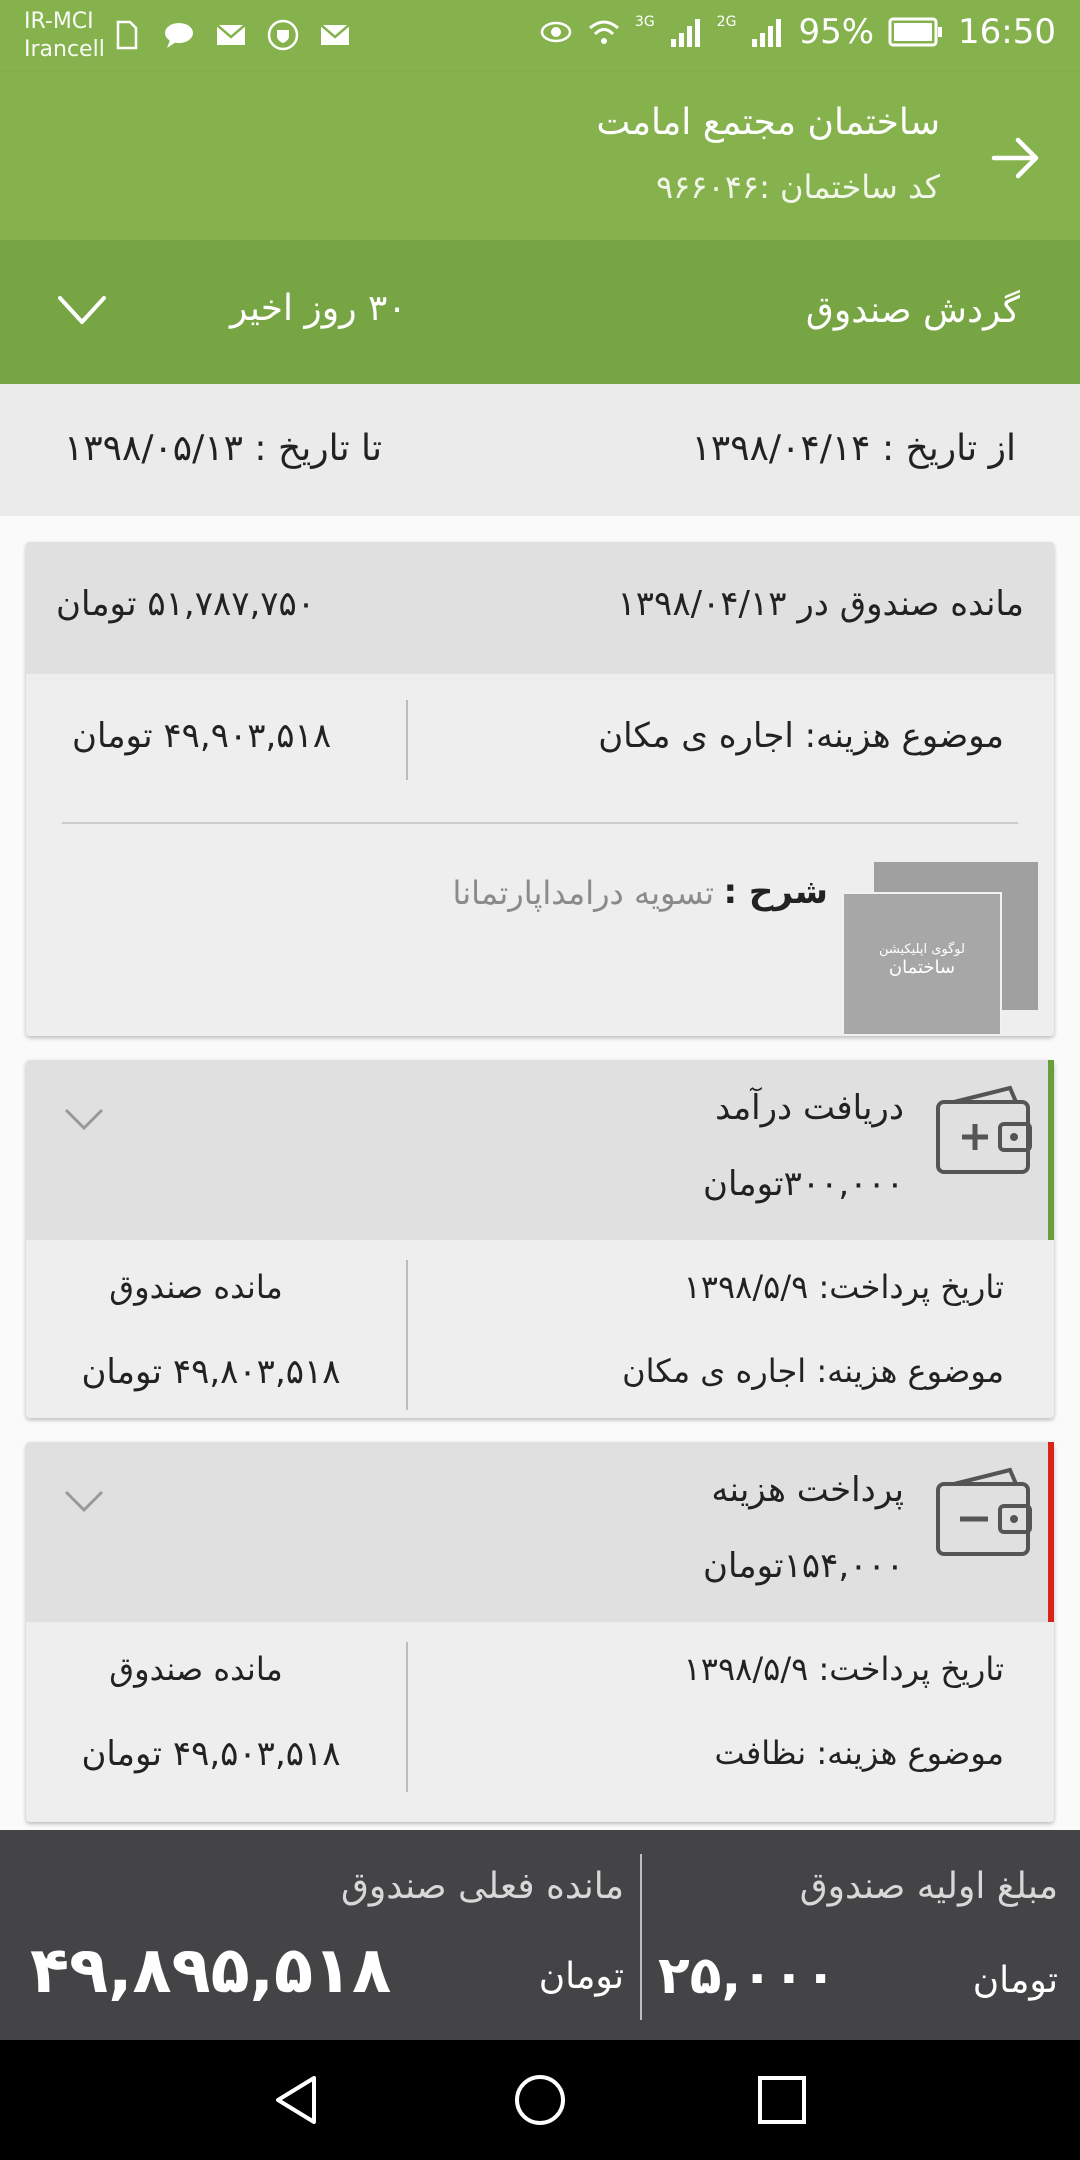 This screenshot has width=1080, height=2160. Describe the element at coordinates (186, 604) in the screenshot. I see `opening-balance-amount: ۵۱,۷۸۷,۷۵۰ تومان` at that location.